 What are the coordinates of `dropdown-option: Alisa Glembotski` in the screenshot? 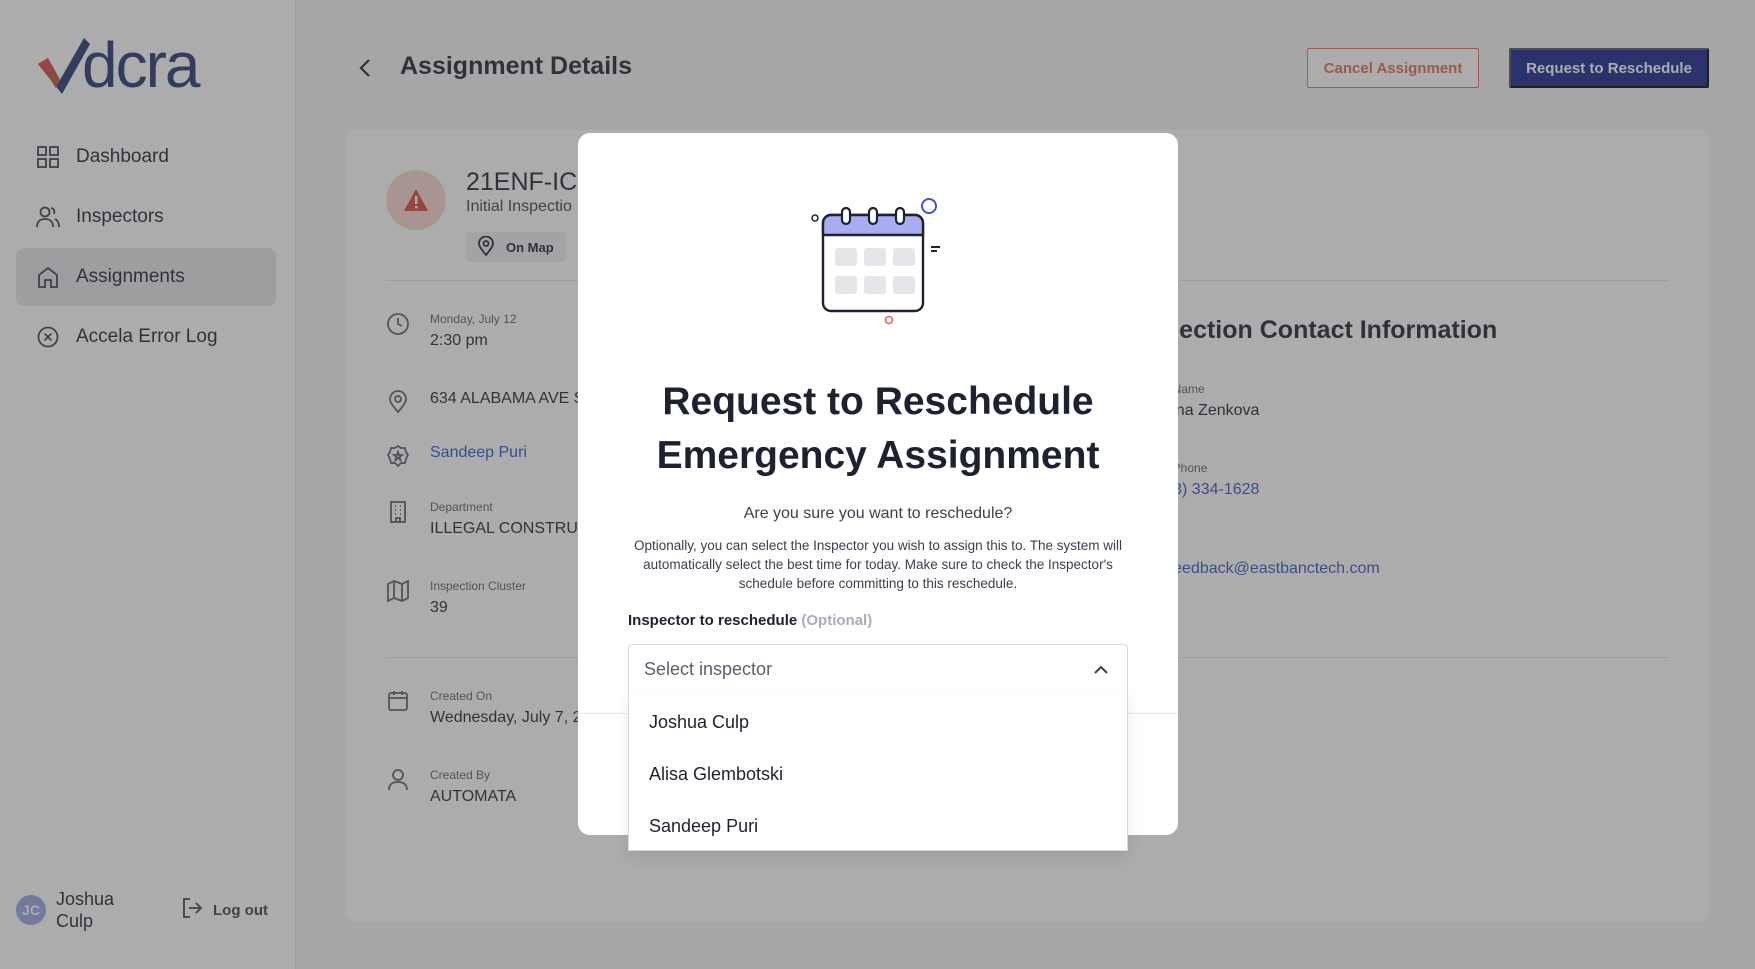 It's located at (878, 774).